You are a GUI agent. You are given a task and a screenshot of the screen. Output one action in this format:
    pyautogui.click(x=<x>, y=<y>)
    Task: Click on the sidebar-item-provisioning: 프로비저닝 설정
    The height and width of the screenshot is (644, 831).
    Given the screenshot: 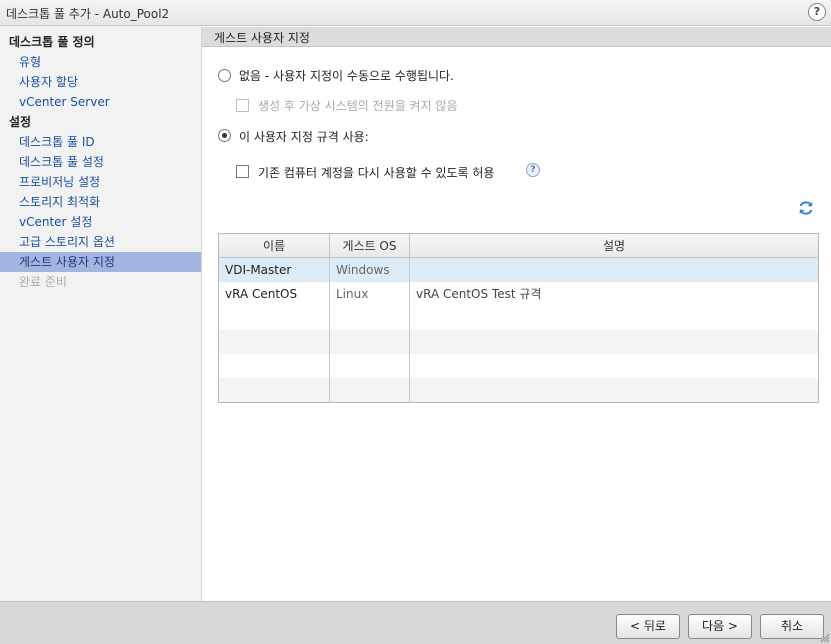 What is the action you would take?
    pyautogui.click(x=100, y=182)
    